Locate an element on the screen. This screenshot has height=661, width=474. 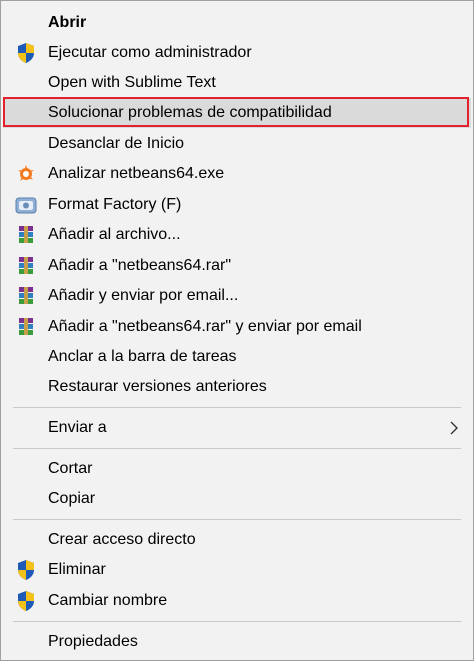
menu-item-enviar-a: Enviar a is located at coordinates (237, 428).